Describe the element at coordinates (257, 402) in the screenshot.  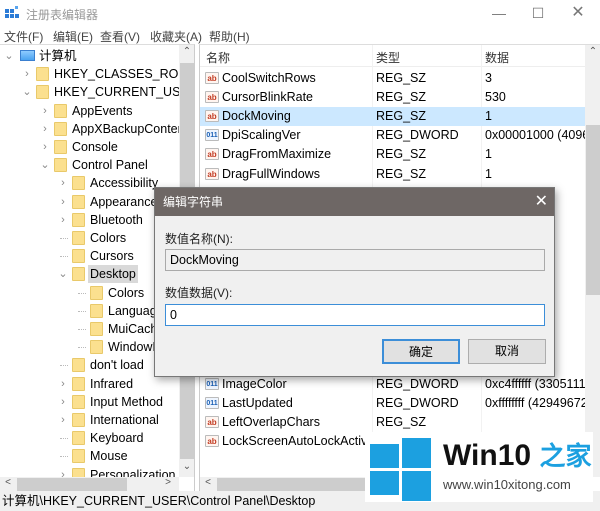
I see `value-name: LastUpdated` at that location.